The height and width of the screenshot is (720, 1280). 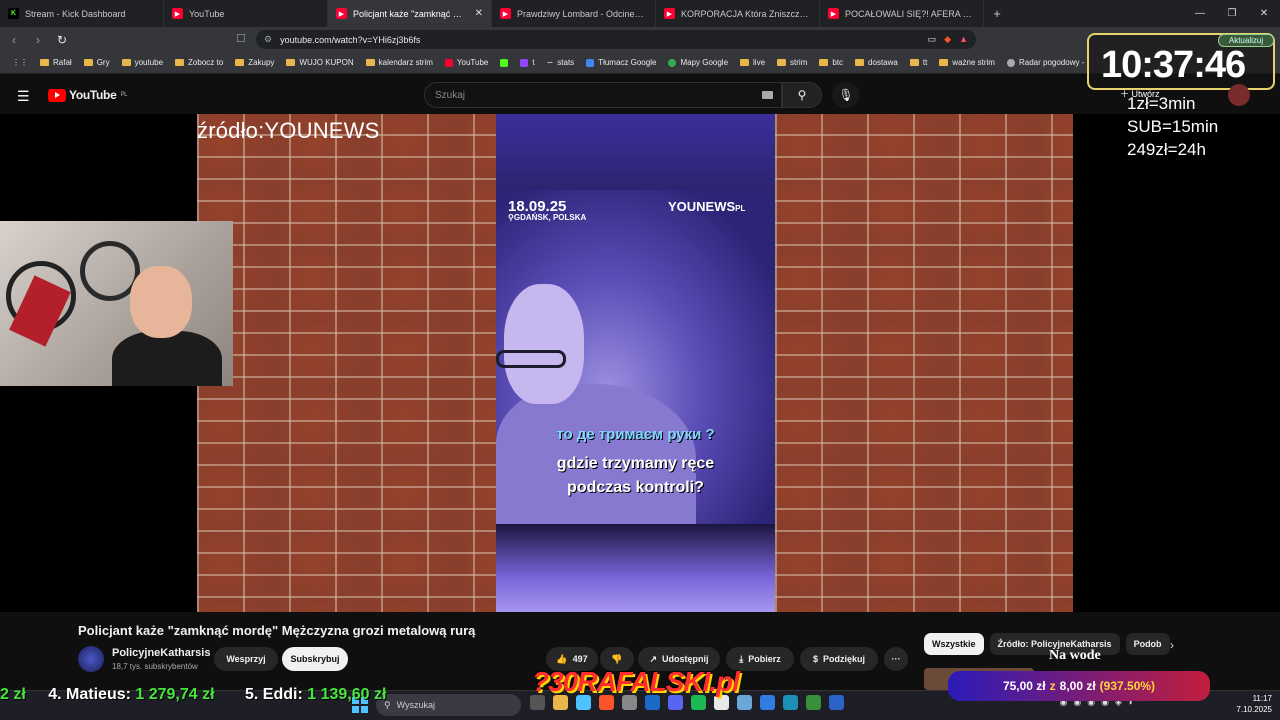 I want to click on apps-icon: ⋮⋮, so click(x=20, y=62).